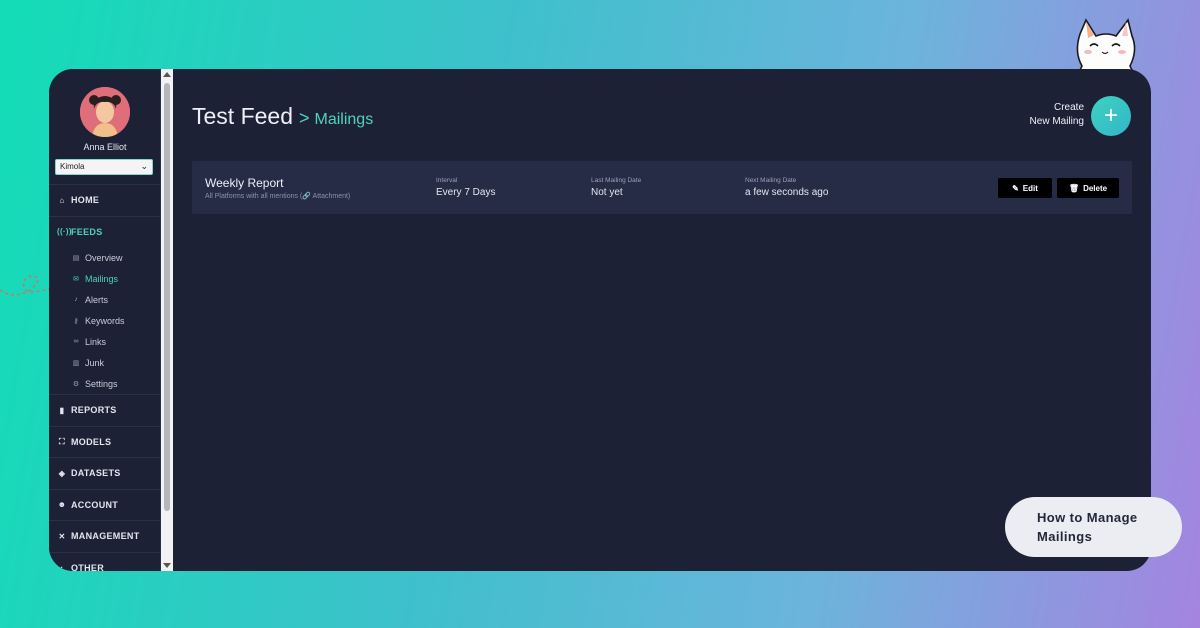 The image size is (1200, 628). I want to click on sidebar-item-label: Keywords, so click(105, 320).